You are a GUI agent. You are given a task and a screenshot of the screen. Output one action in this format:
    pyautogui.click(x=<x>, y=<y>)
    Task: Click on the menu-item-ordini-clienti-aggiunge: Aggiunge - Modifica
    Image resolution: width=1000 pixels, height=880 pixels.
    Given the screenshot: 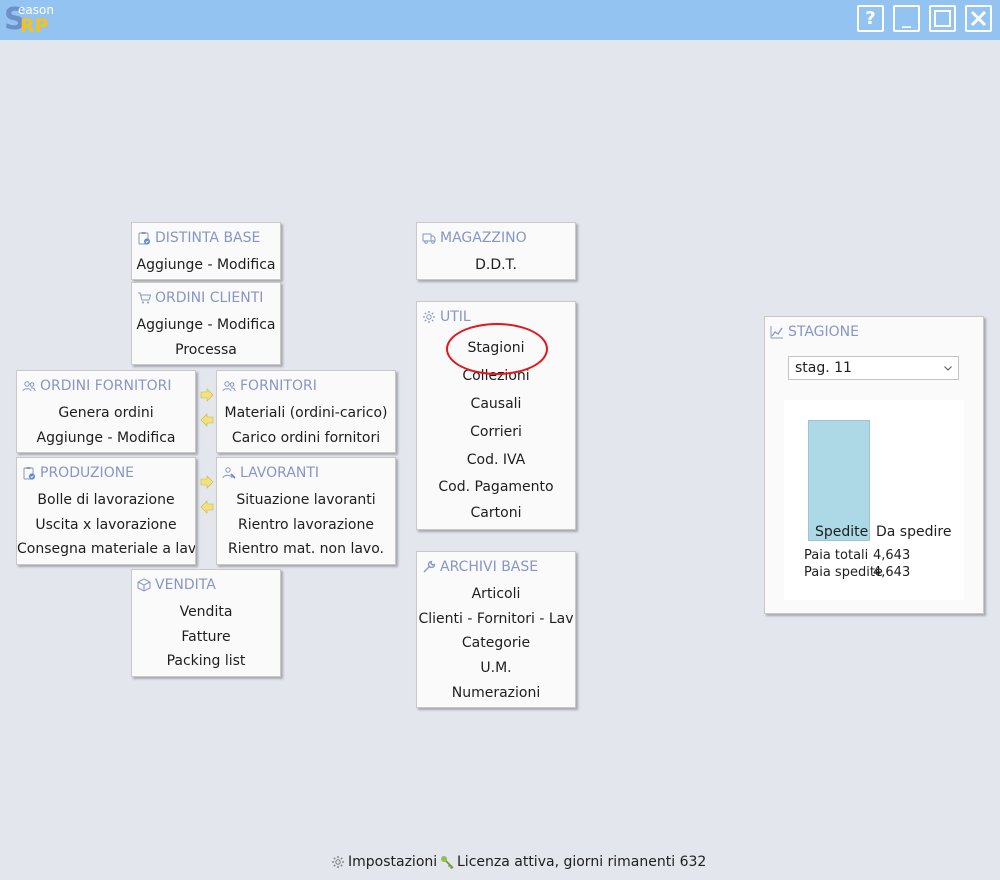 What is the action you would take?
    pyautogui.click(x=206, y=325)
    